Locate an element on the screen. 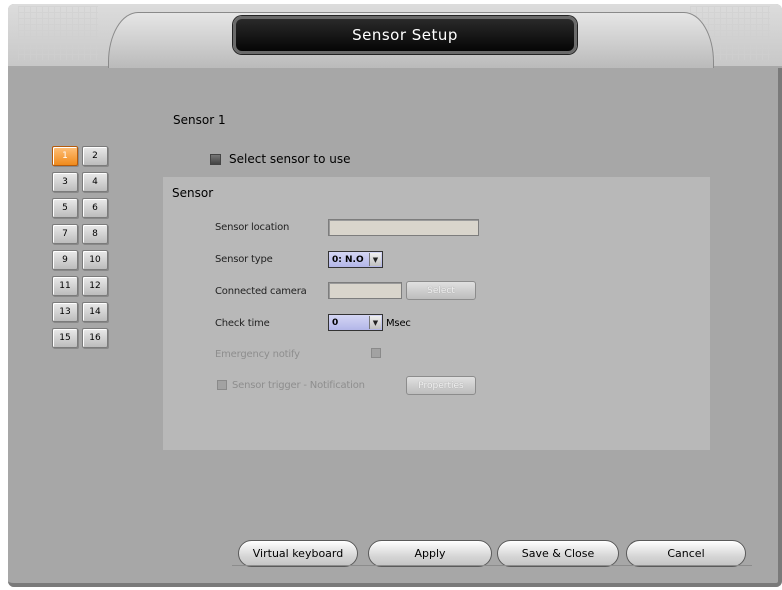  sensor-panel-title: Sensor is located at coordinates (193, 193).